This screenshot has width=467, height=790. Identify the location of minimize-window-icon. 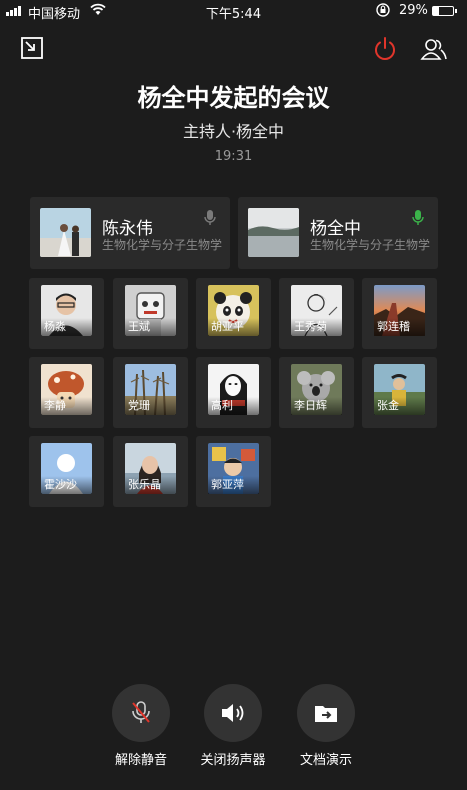
(34, 50).